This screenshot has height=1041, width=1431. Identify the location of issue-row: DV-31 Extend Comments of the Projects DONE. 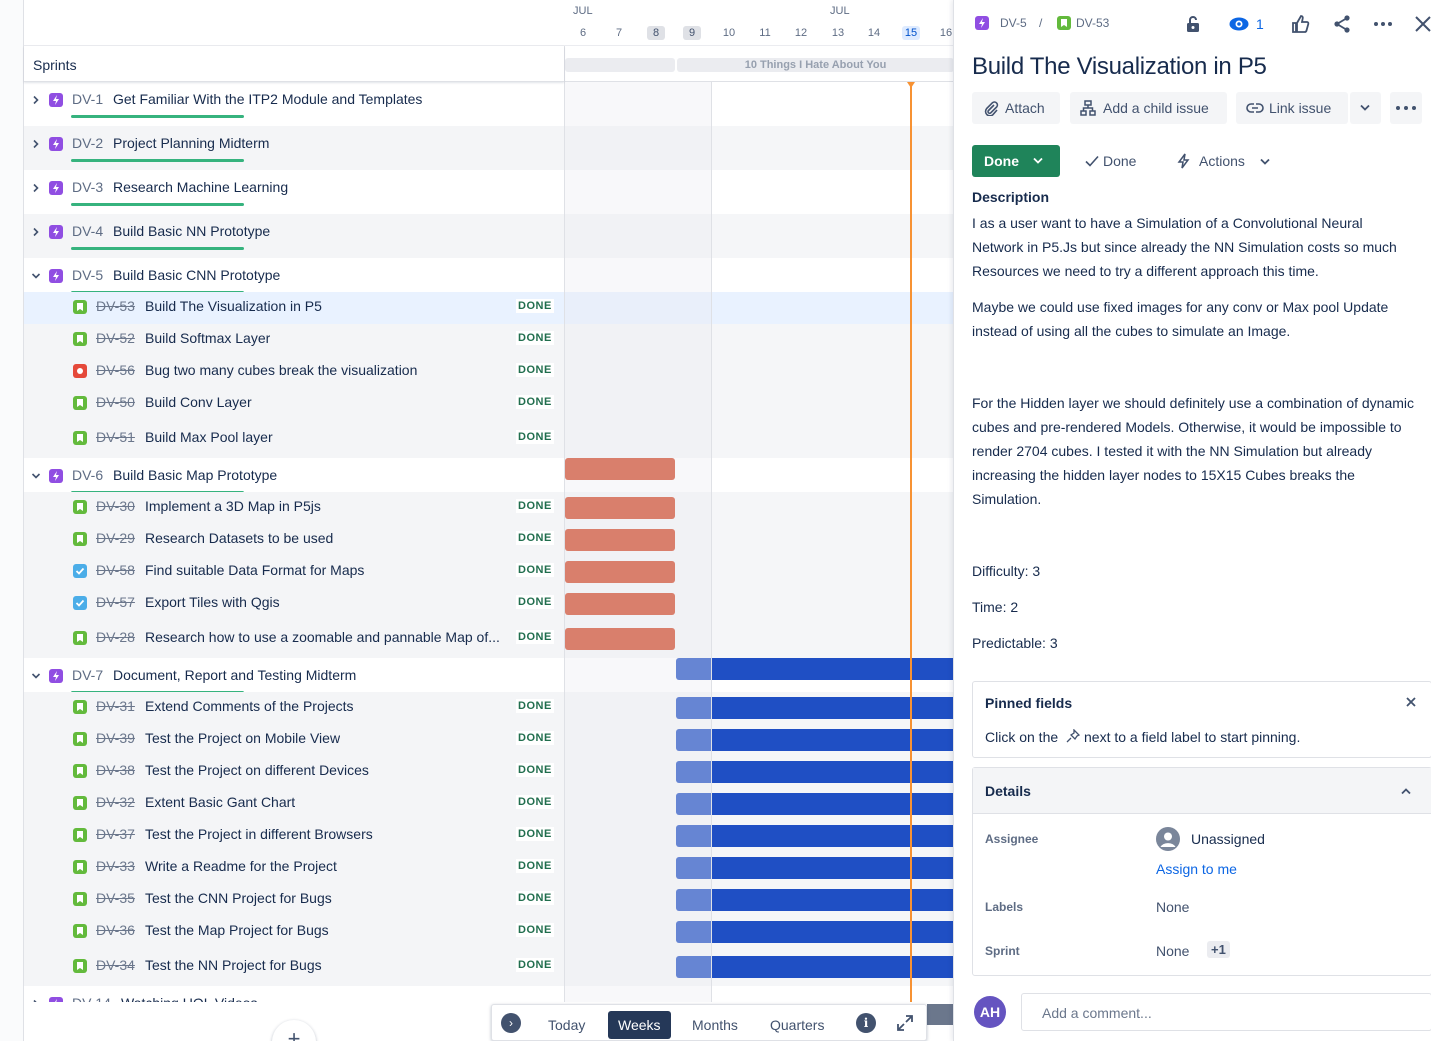
(294, 708).